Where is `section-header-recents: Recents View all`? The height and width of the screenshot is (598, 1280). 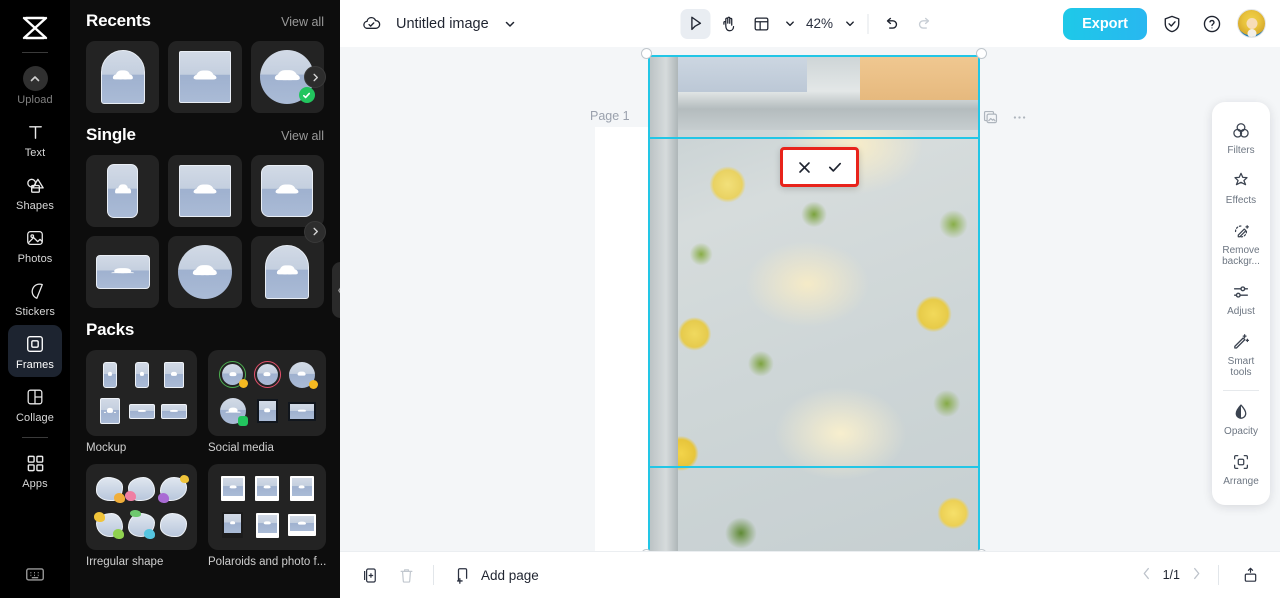
section-header-recents: Recents View all is located at coordinates (205, 20).